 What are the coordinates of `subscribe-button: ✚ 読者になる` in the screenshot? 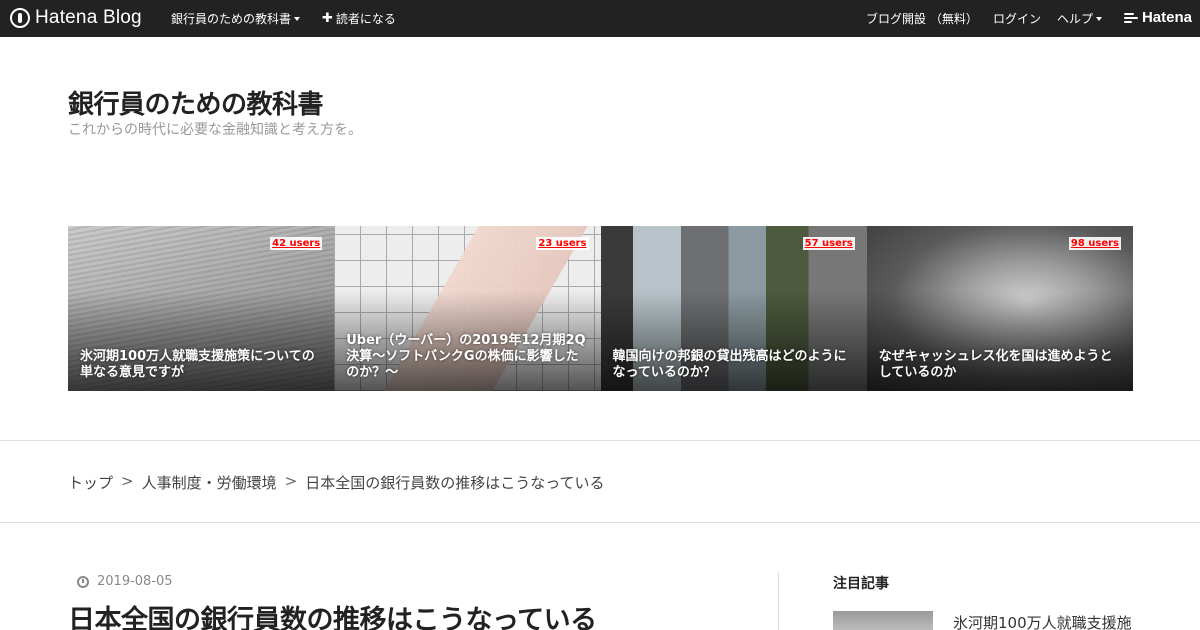 It's located at (359, 18).